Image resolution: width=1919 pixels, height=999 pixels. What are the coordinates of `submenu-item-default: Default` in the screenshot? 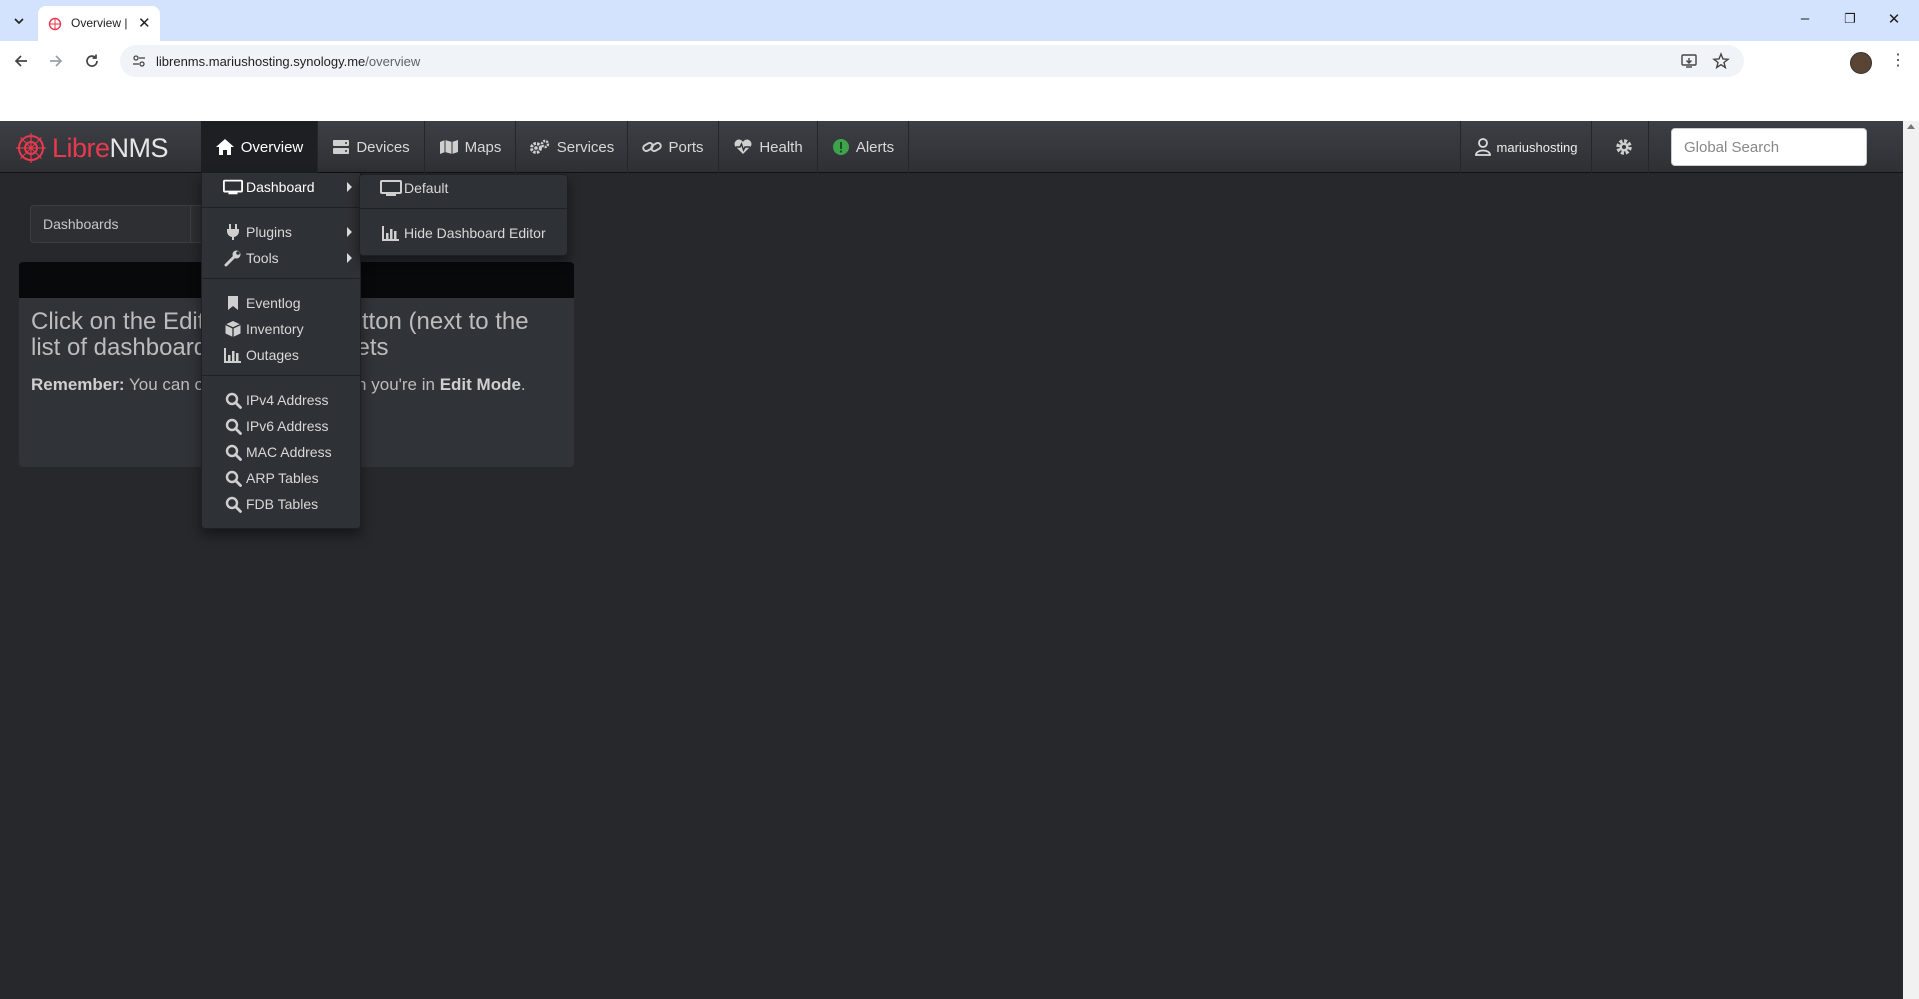 It's located at (463, 188).